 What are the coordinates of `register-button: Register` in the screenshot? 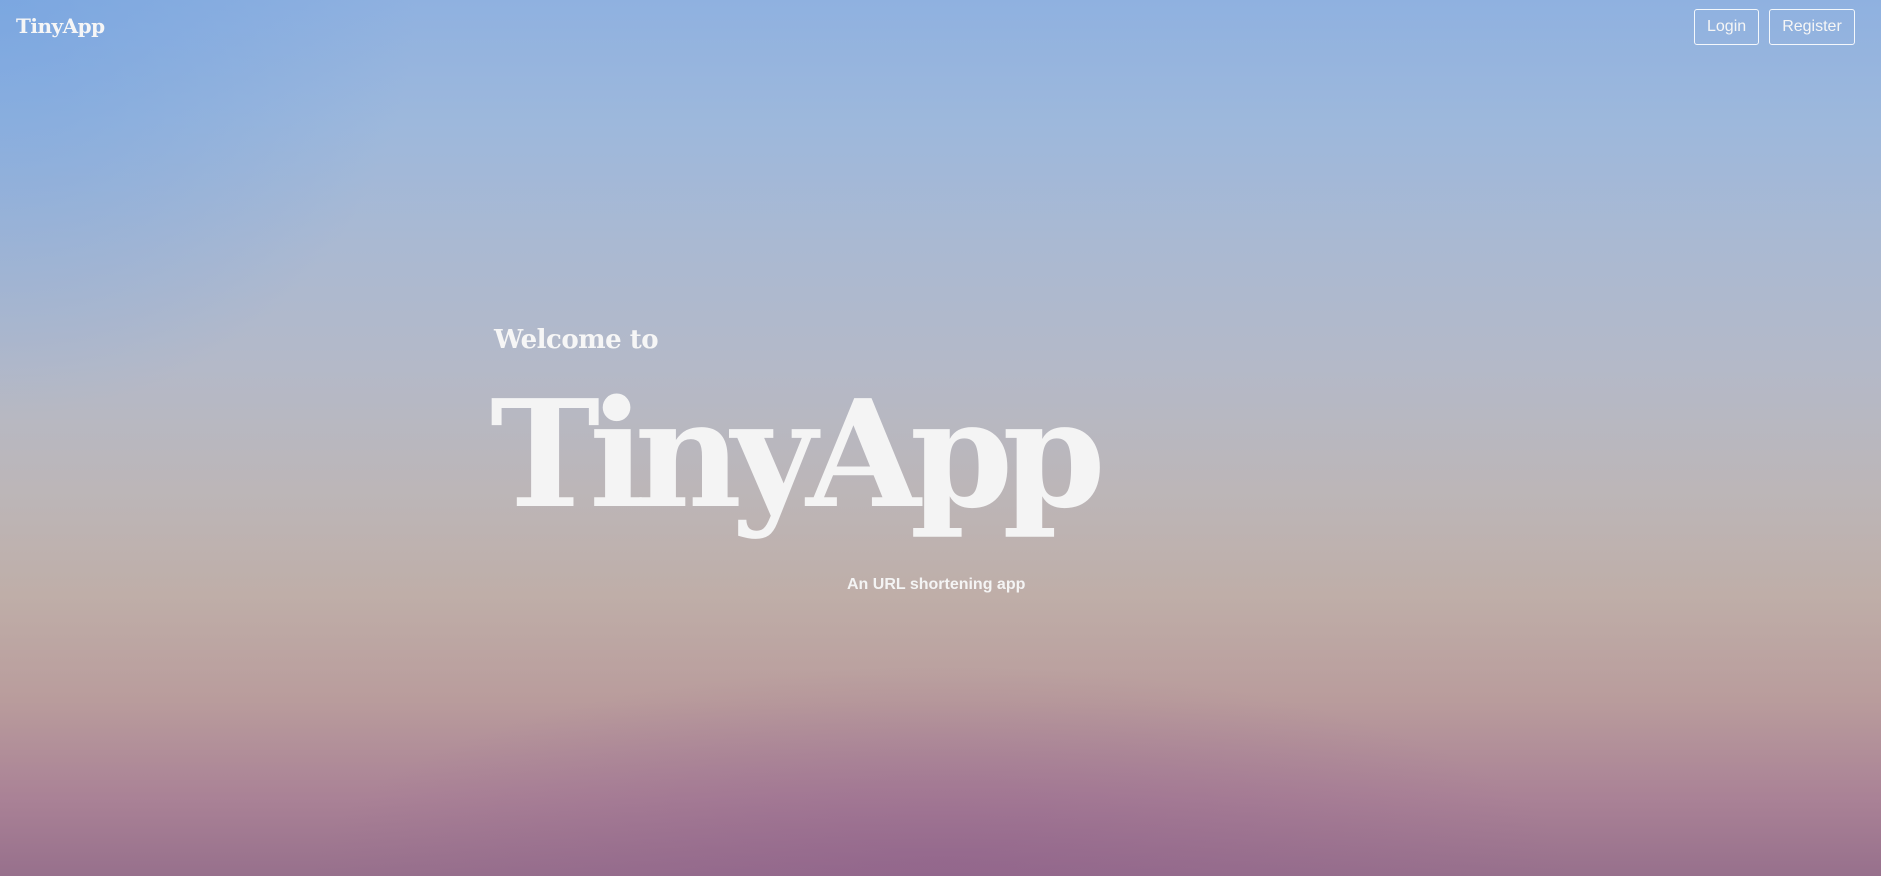 It's located at (1812, 27).